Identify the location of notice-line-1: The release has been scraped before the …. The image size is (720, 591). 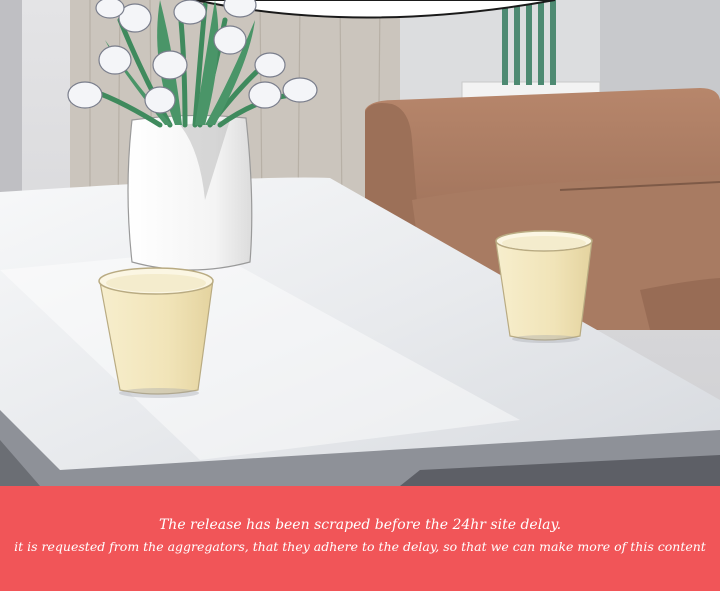
(360, 524).